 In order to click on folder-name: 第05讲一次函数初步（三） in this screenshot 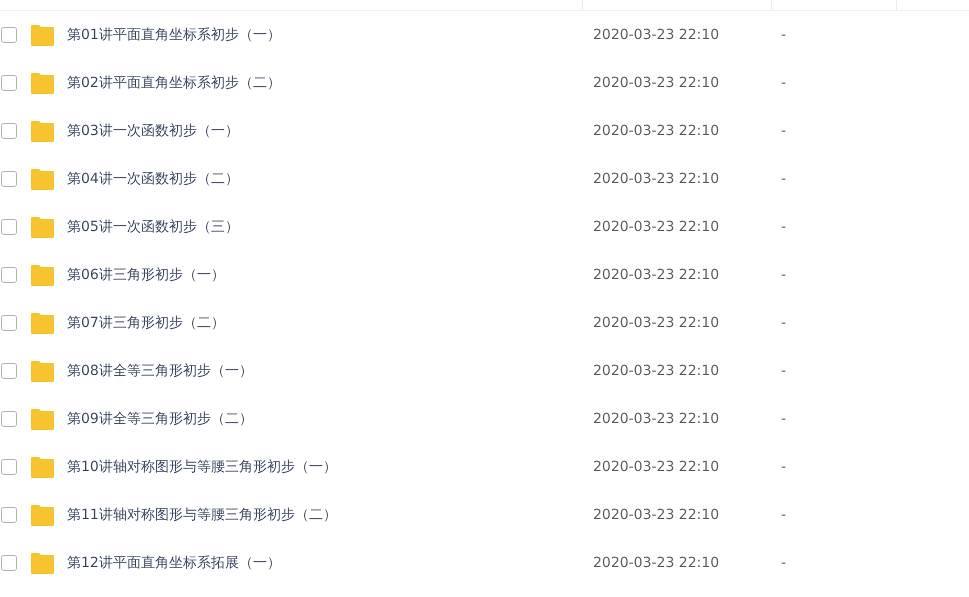, I will do `click(330, 227)`.